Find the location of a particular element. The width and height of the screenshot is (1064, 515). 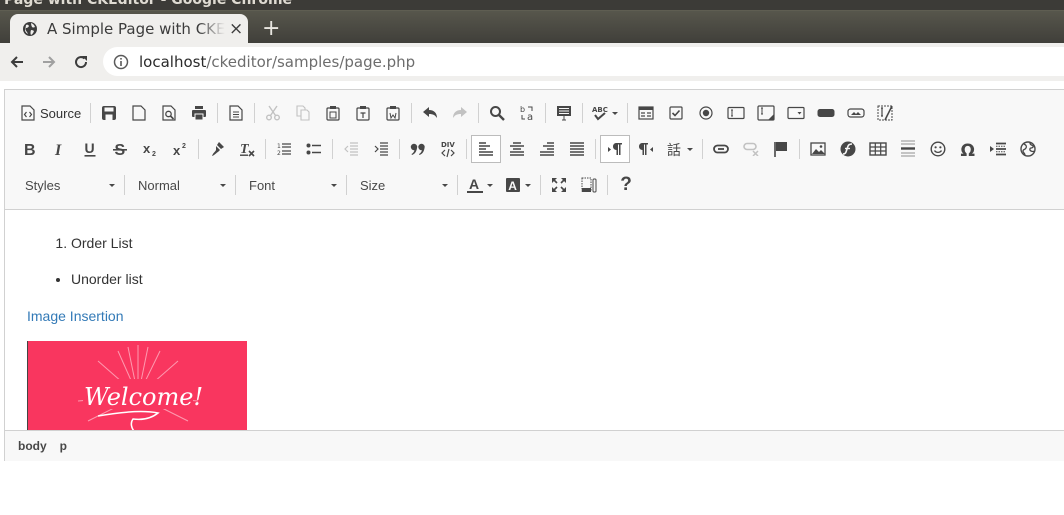

rtl-button is located at coordinates (646, 149).